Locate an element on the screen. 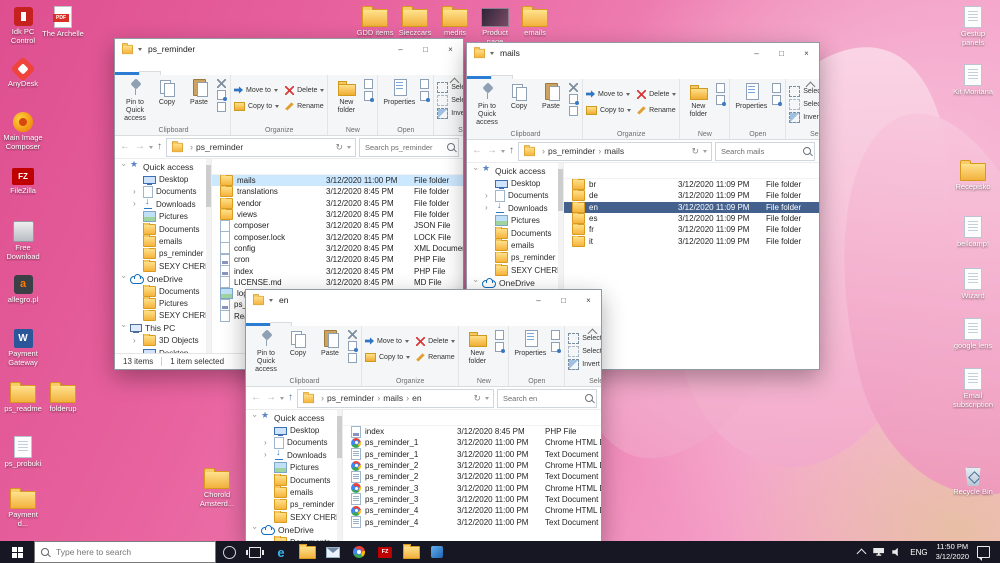 The image size is (1000, 563). sidebar-item: › This PC is located at coordinates (163, 328).